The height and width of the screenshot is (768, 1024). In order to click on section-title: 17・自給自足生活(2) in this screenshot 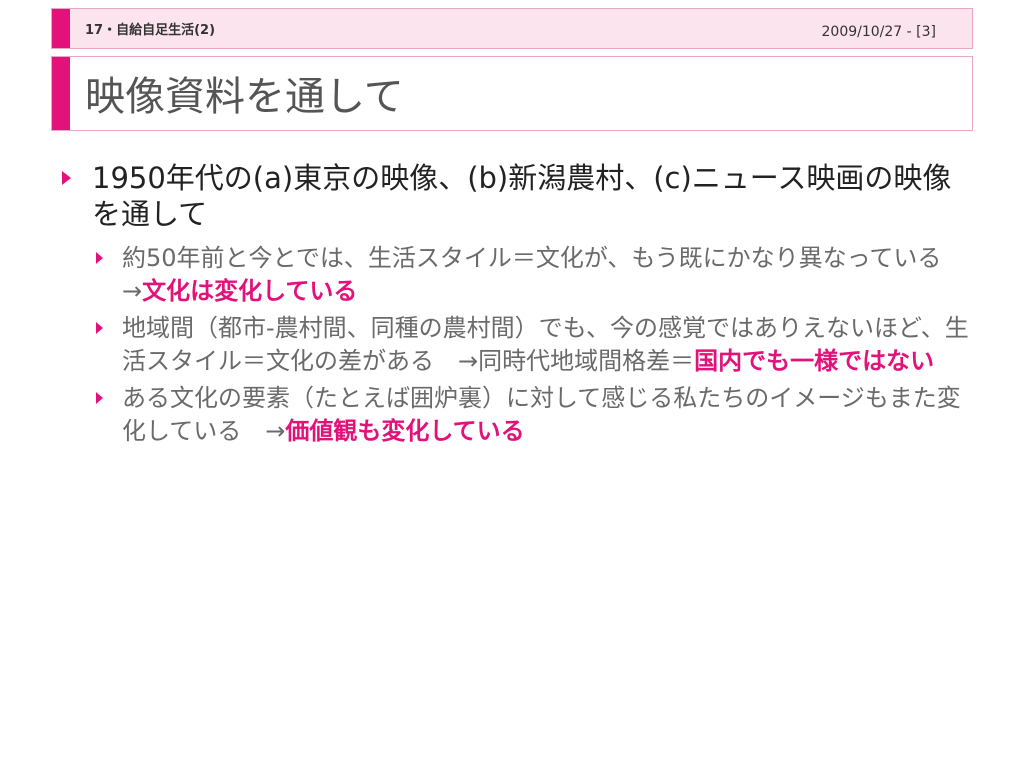, I will do `click(150, 30)`.